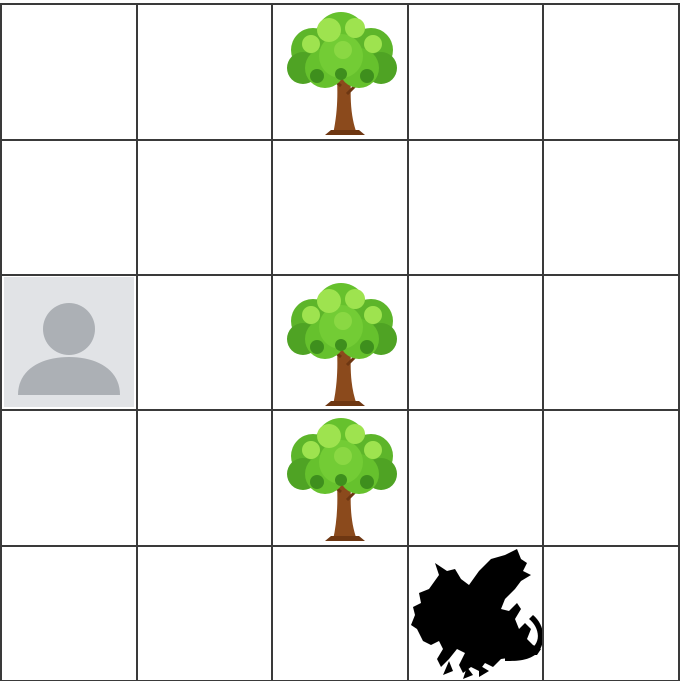 Image resolution: width=685 pixels, height=682 pixels. What do you see at coordinates (610, 612) in the screenshot?
I see `board-cell-r5-c5` at bounding box center [610, 612].